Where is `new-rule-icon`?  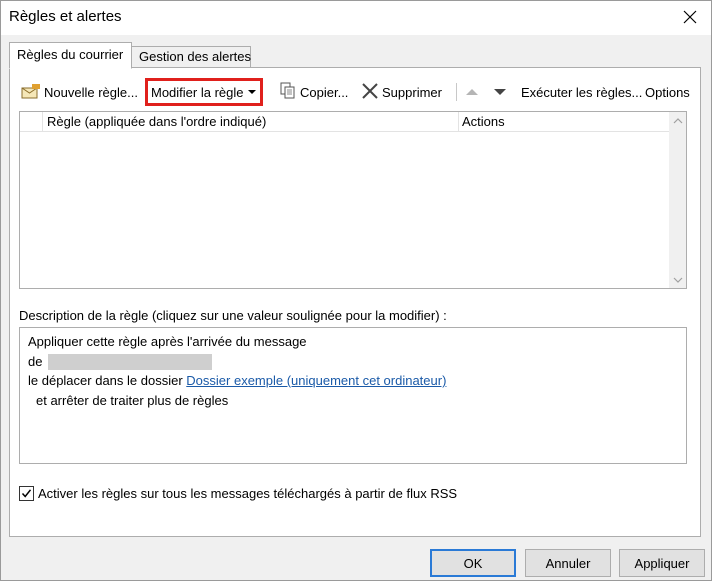 new-rule-icon is located at coordinates (31, 92).